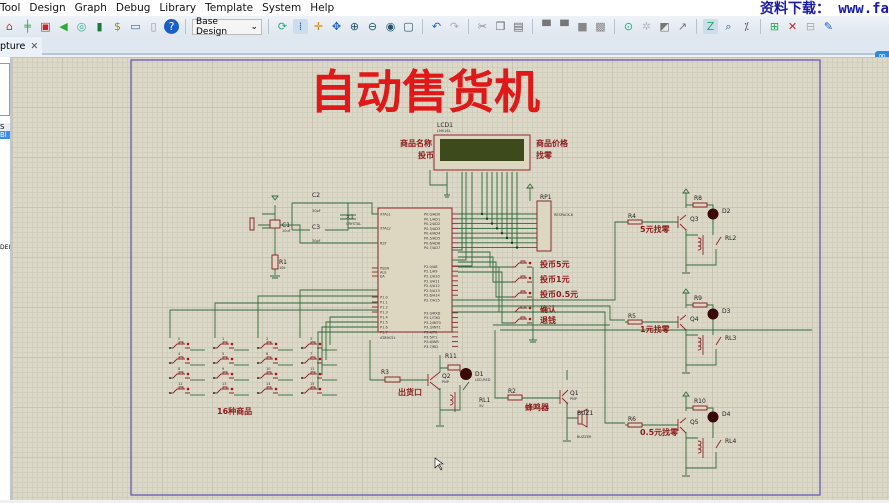  What do you see at coordinates (549, 217) in the screenshot?
I see `respack-rp1: RP1 RESPACK-8` at bounding box center [549, 217].